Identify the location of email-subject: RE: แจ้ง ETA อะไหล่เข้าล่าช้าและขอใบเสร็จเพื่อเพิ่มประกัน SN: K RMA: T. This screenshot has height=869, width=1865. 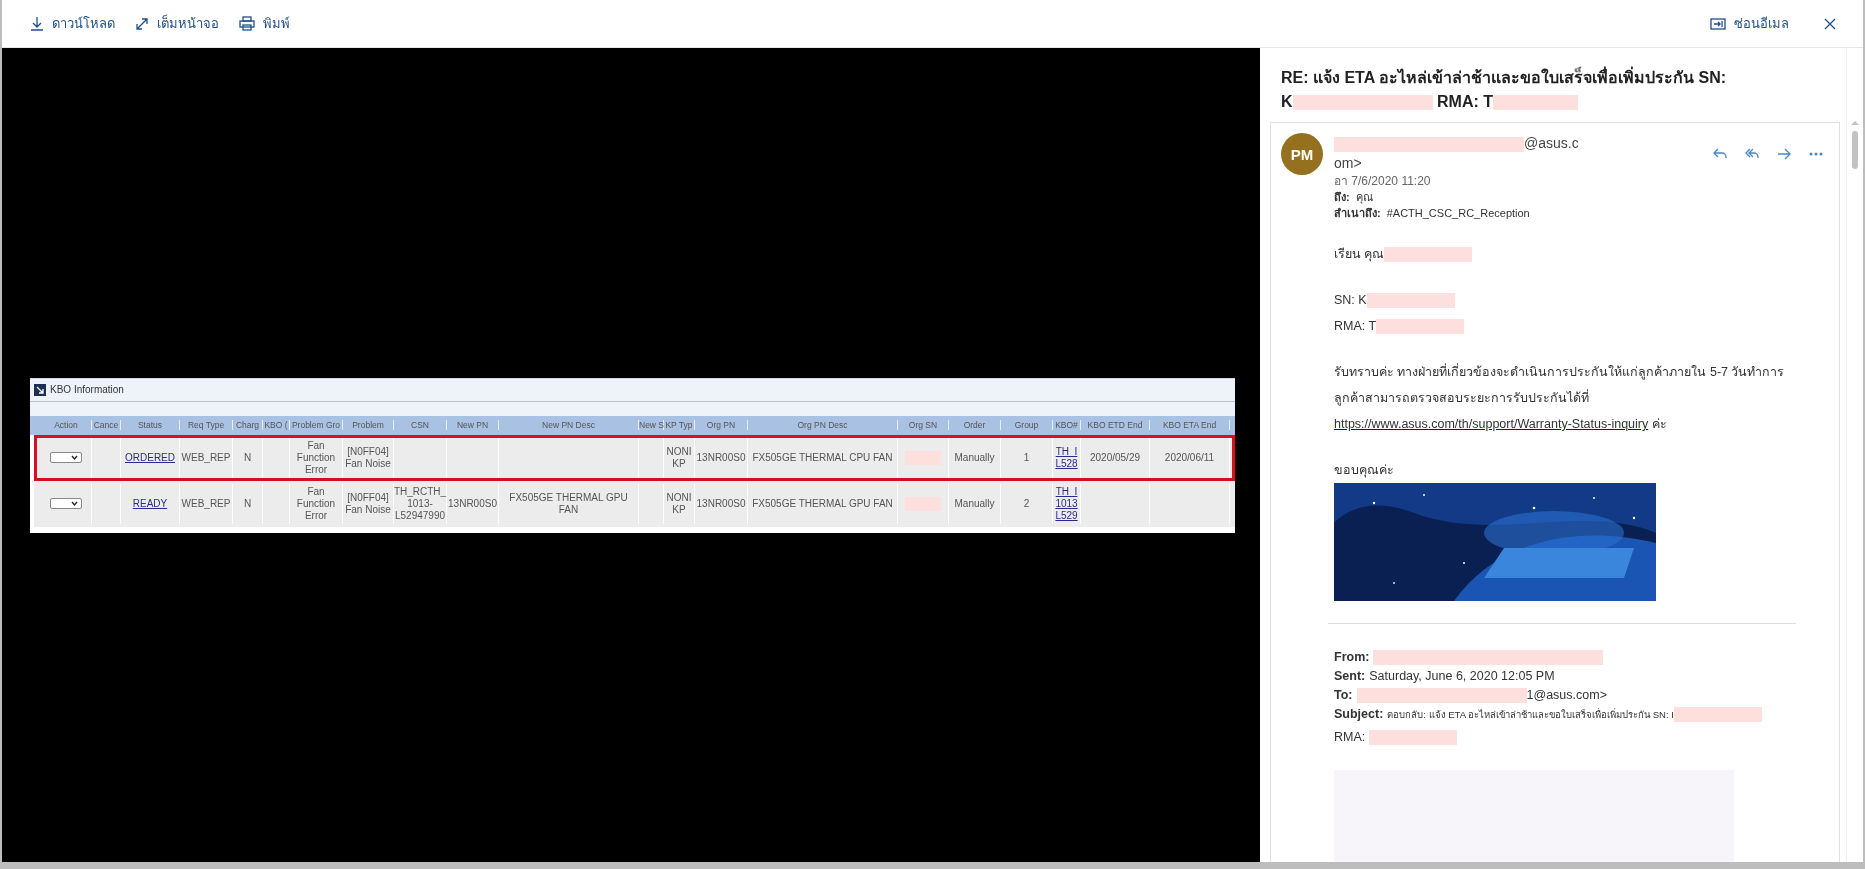
(1508, 90).